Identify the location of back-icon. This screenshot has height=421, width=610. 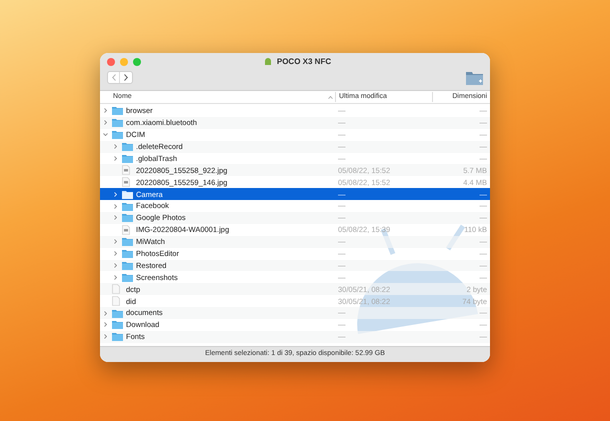
(114, 77).